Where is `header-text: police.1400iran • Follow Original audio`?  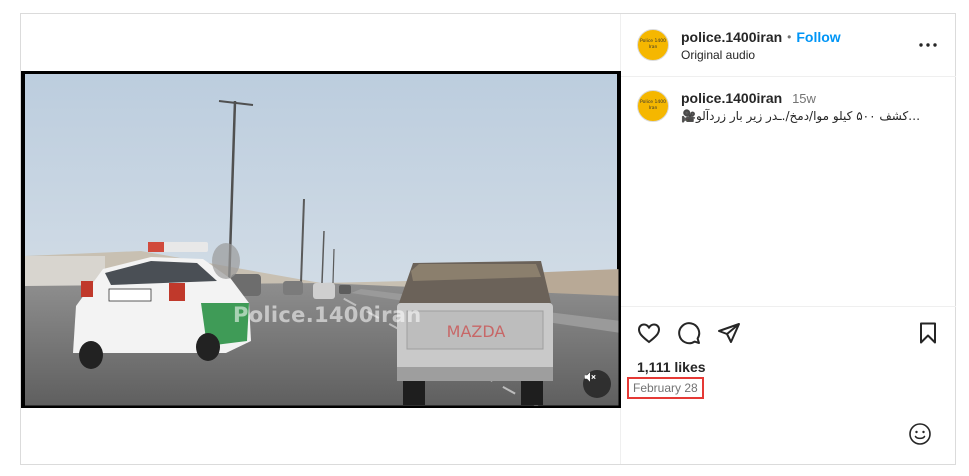
header-text: police.1400iran • Follow Original audio is located at coordinates (798, 45).